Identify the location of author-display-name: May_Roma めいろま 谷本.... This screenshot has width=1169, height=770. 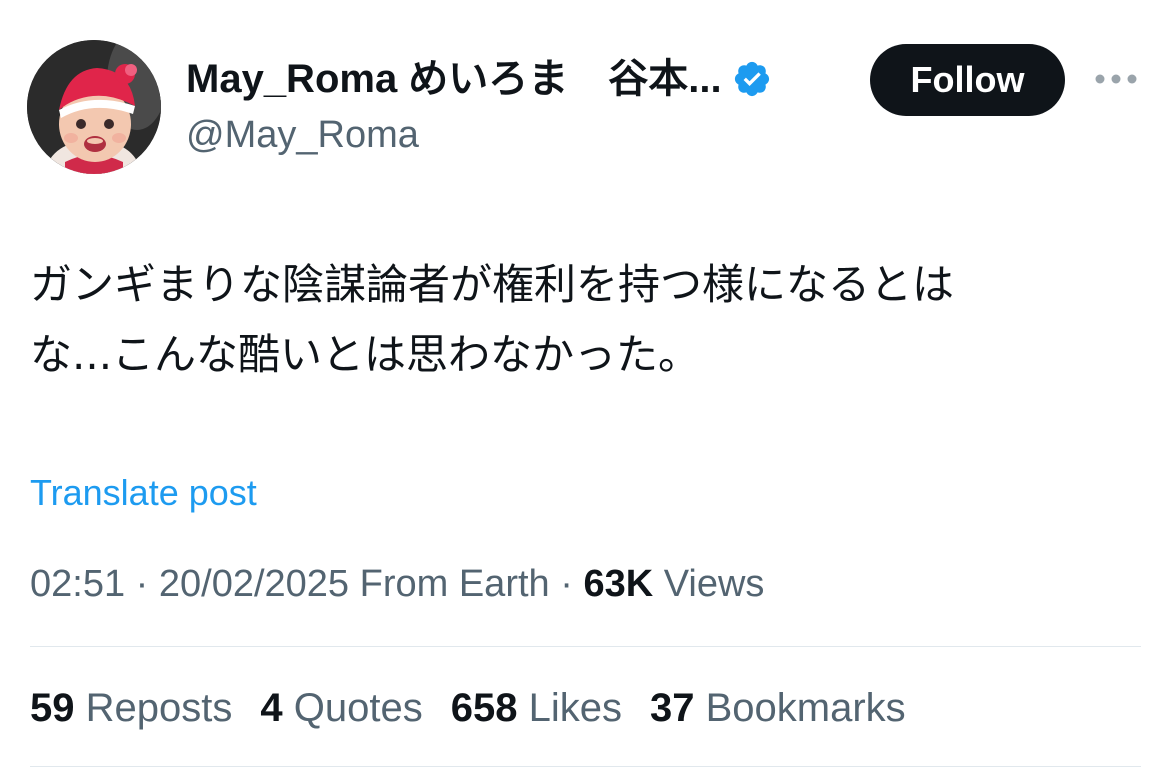
(479, 79).